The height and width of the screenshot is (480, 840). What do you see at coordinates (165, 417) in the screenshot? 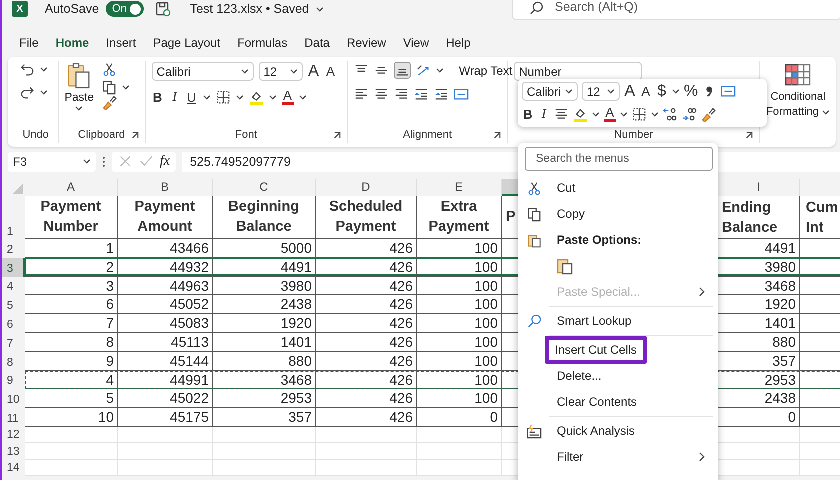
I see `table-cell: 45175` at bounding box center [165, 417].